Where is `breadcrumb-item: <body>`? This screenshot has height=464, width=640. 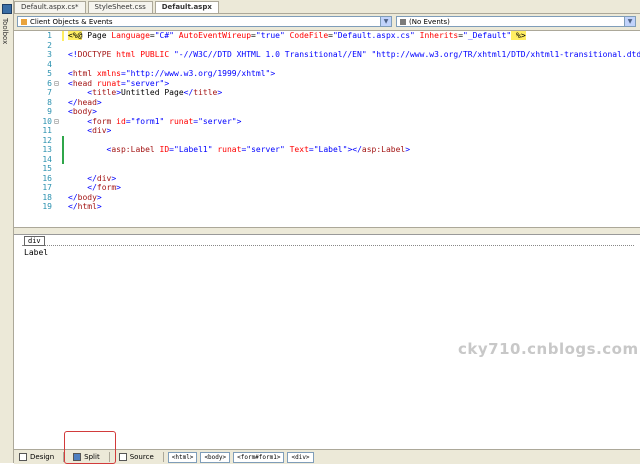
breadcrumb-item: <body> is located at coordinates (215, 457).